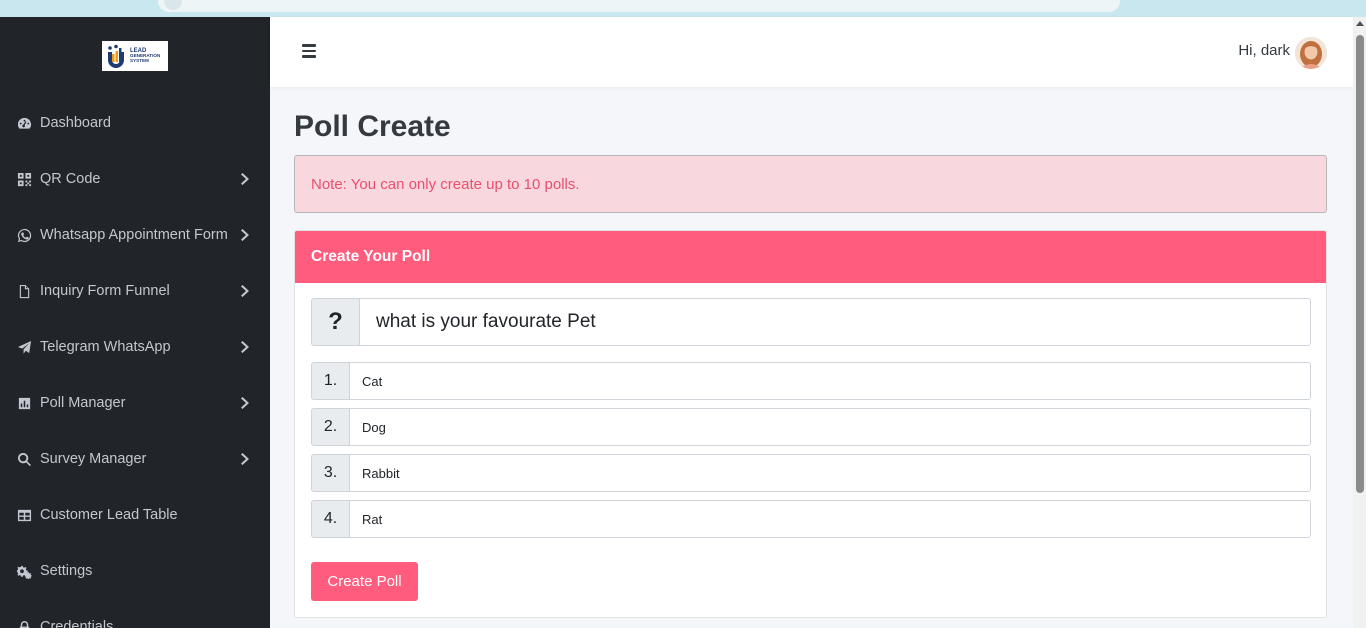 The height and width of the screenshot is (628, 1366). I want to click on question-input-group: ?, so click(811, 322).